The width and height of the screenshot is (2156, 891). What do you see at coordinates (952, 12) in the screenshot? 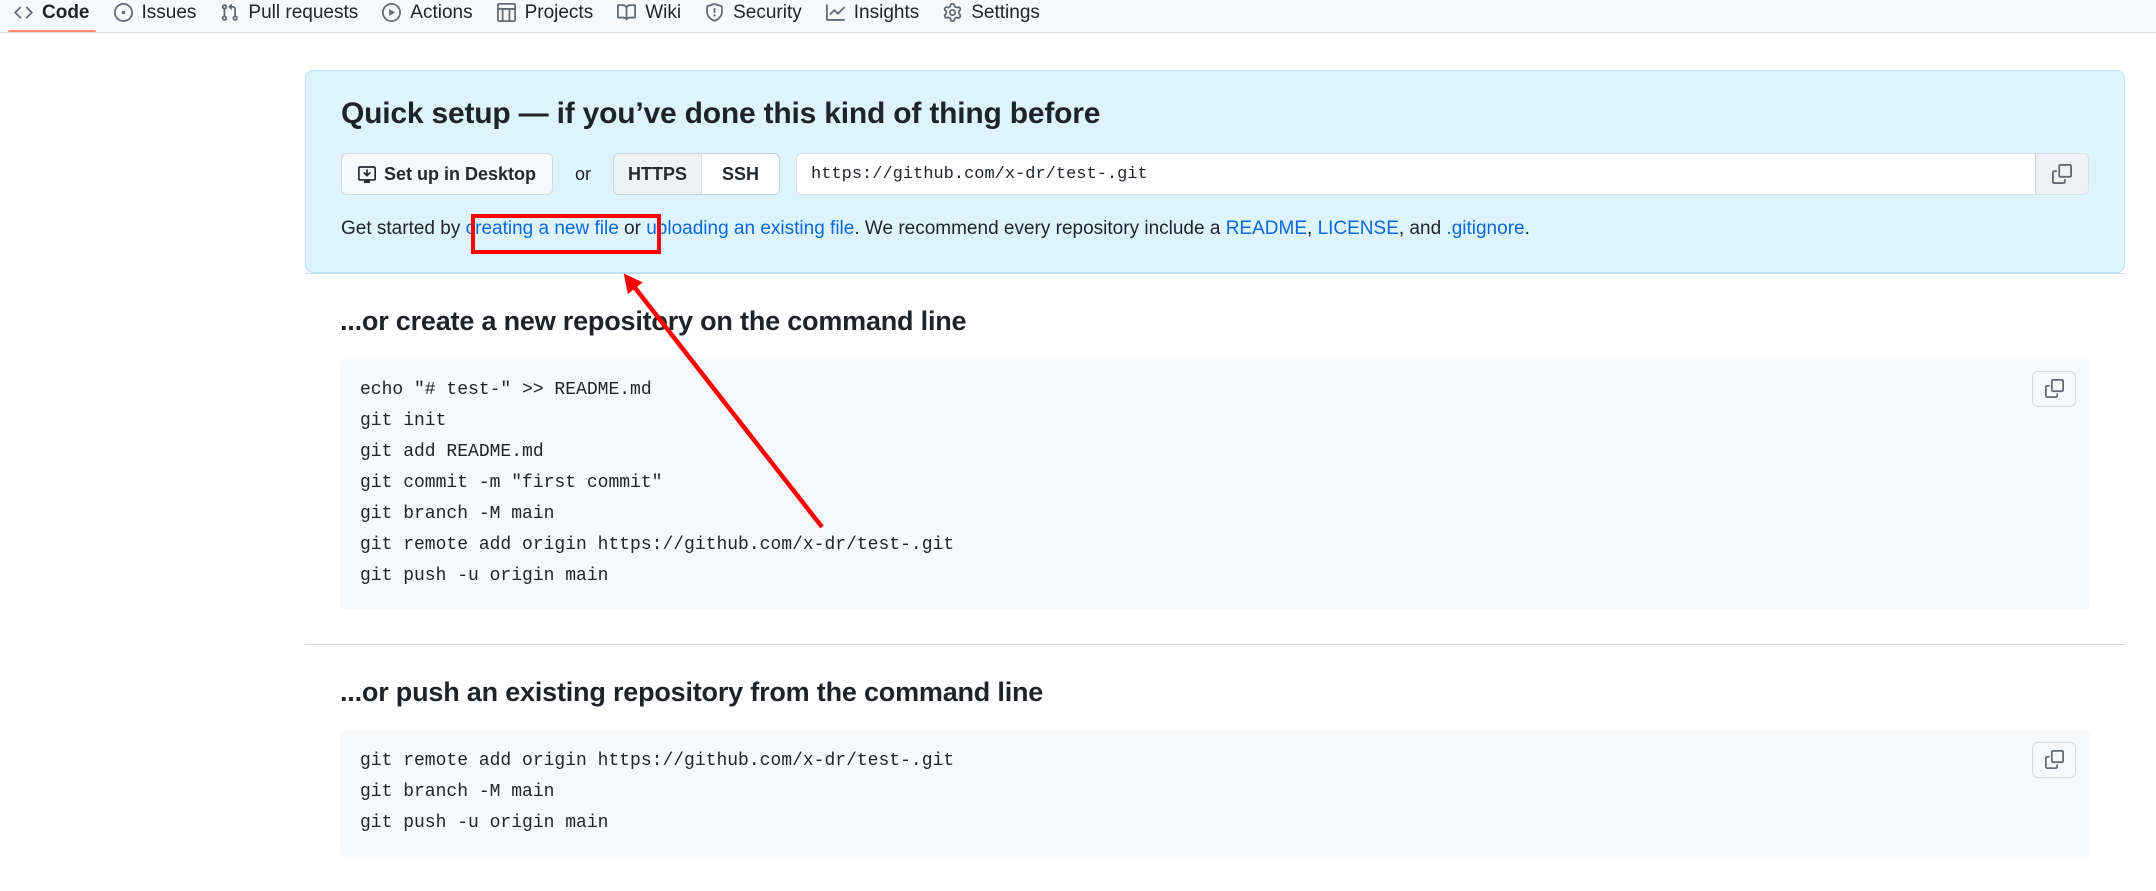
I see `gear-icon` at bounding box center [952, 12].